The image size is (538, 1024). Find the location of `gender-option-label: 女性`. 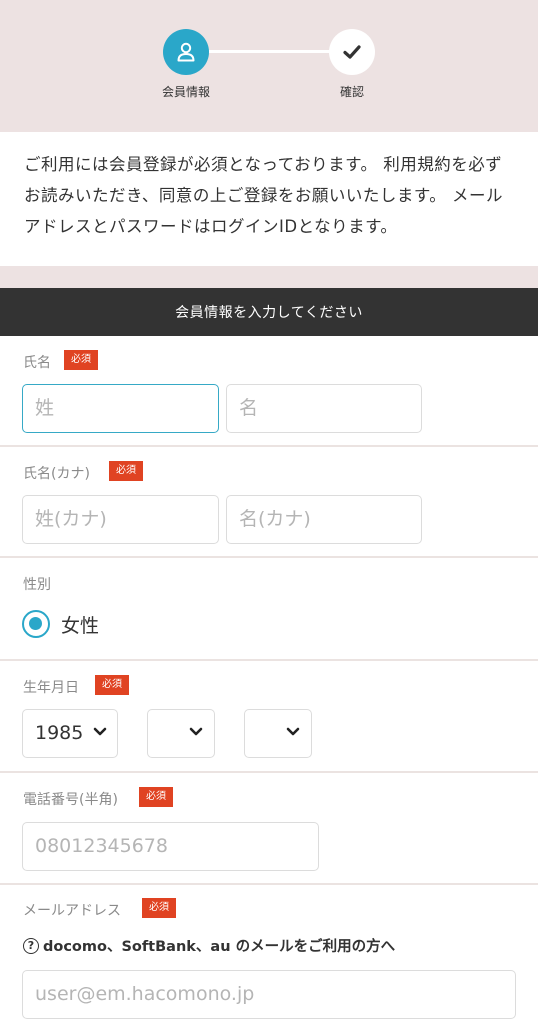

gender-option-label: 女性 is located at coordinates (80, 624).